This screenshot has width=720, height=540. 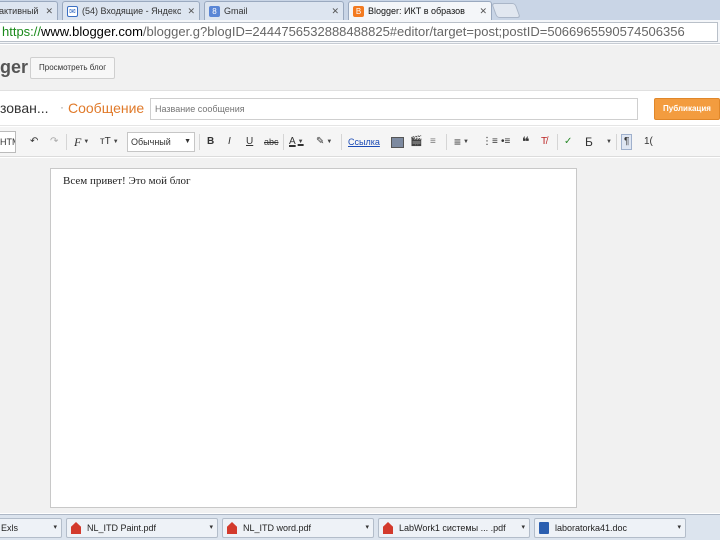 I want to click on spellcheck-icon: ✓, so click(x=568, y=141).